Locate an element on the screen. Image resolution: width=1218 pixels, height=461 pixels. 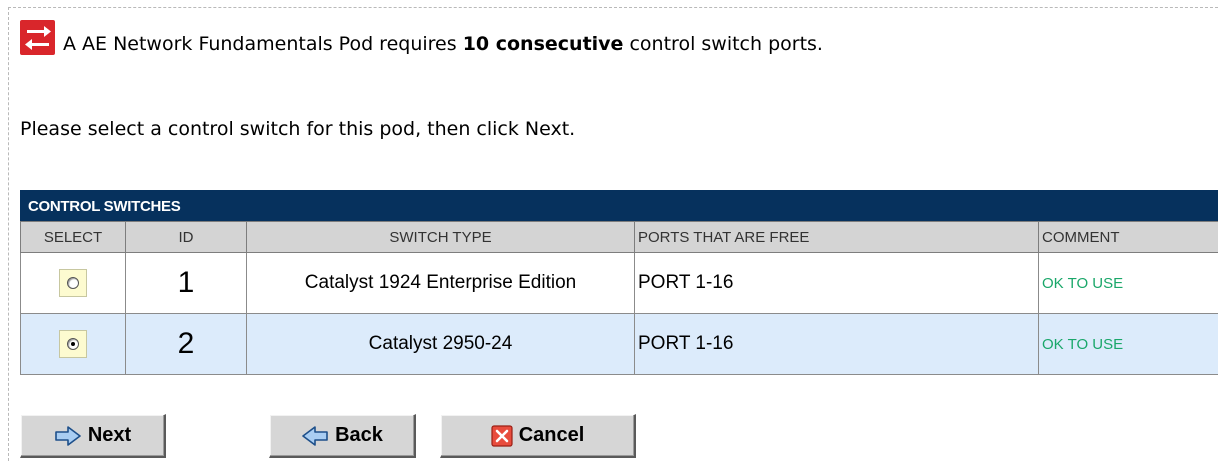
requirement-text-after: control switch ports. is located at coordinates (726, 44).